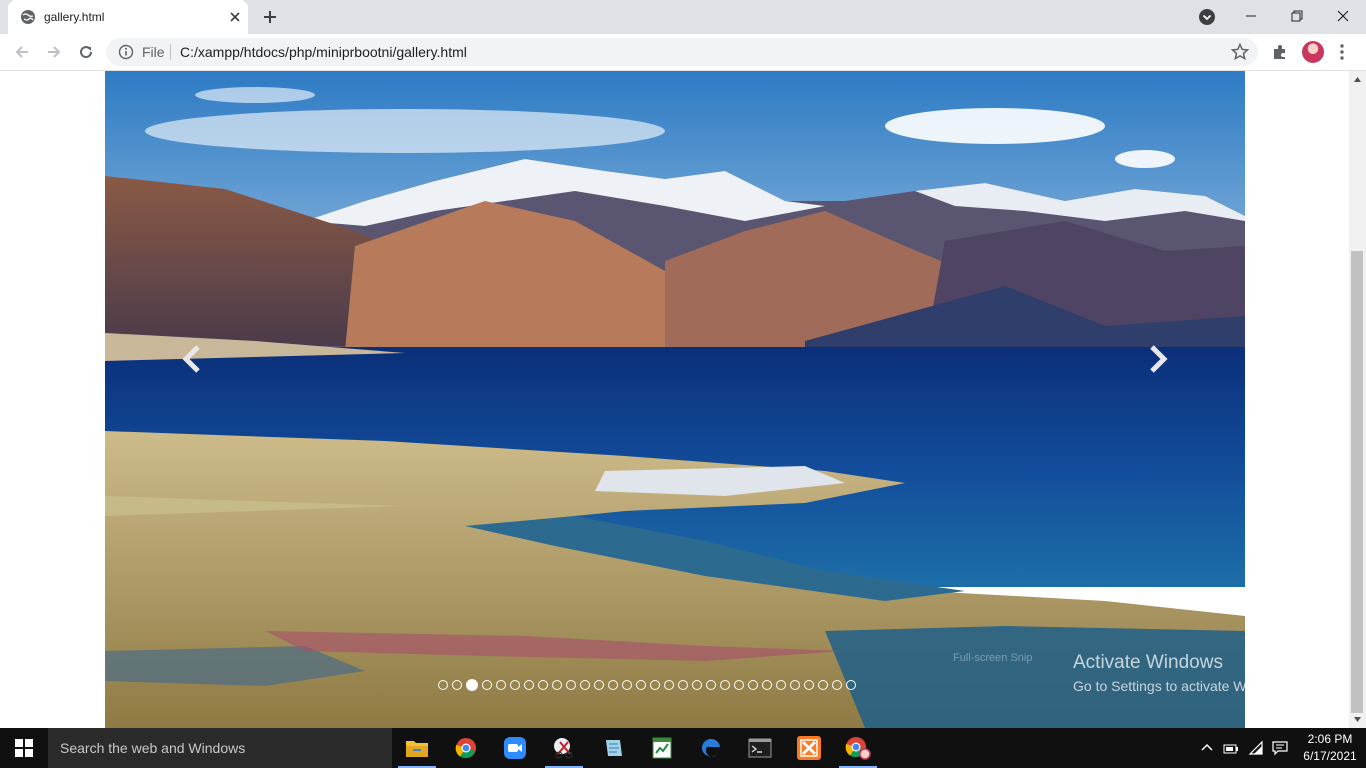 The image size is (1366, 768). I want to click on xampp-icon, so click(809, 748).